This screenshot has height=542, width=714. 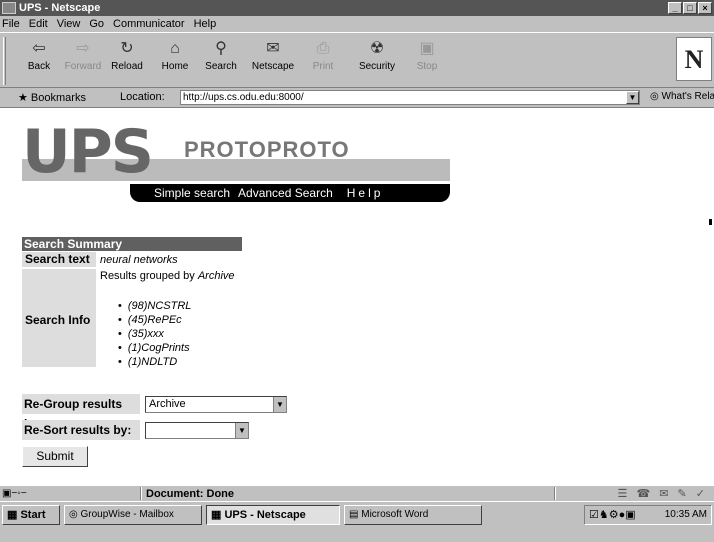 What do you see at coordinates (612, 515) in the screenshot?
I see `tray-icons: ☑♞⚙●▣` at bounding box center [612, 515].